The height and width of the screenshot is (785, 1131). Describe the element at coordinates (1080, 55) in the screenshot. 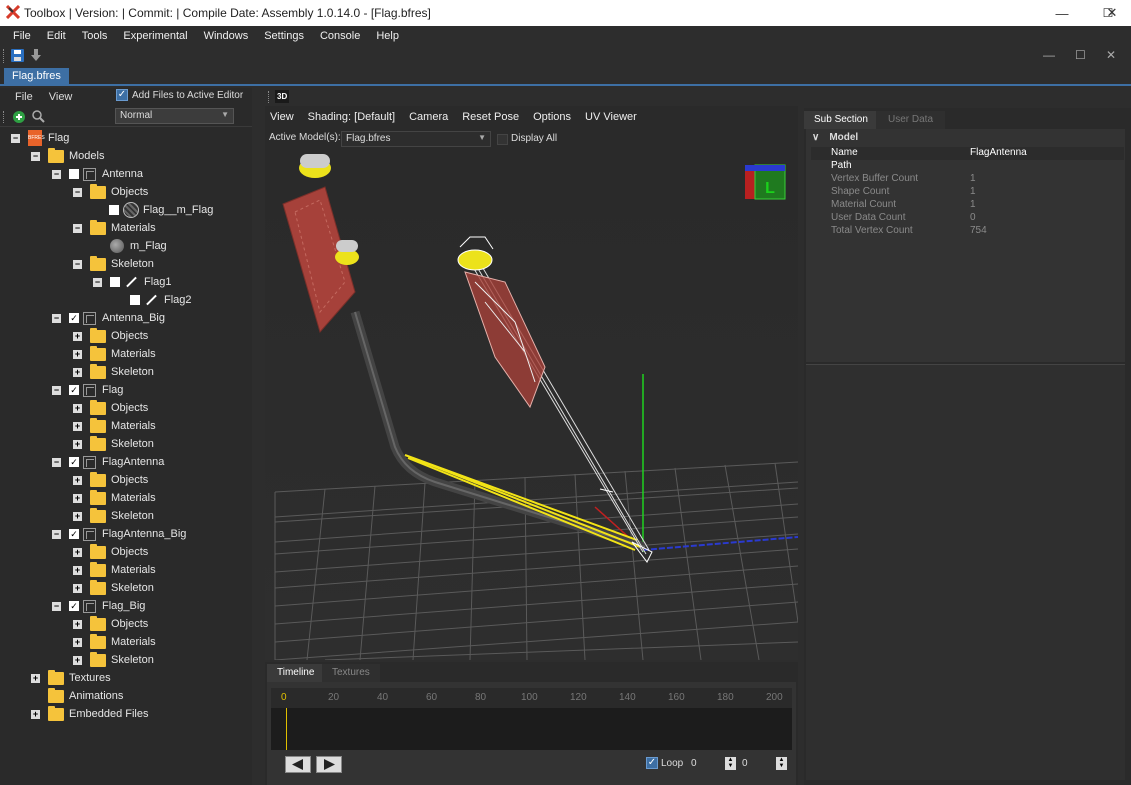

I see `mdi-maximize-button: ☐` at that location.